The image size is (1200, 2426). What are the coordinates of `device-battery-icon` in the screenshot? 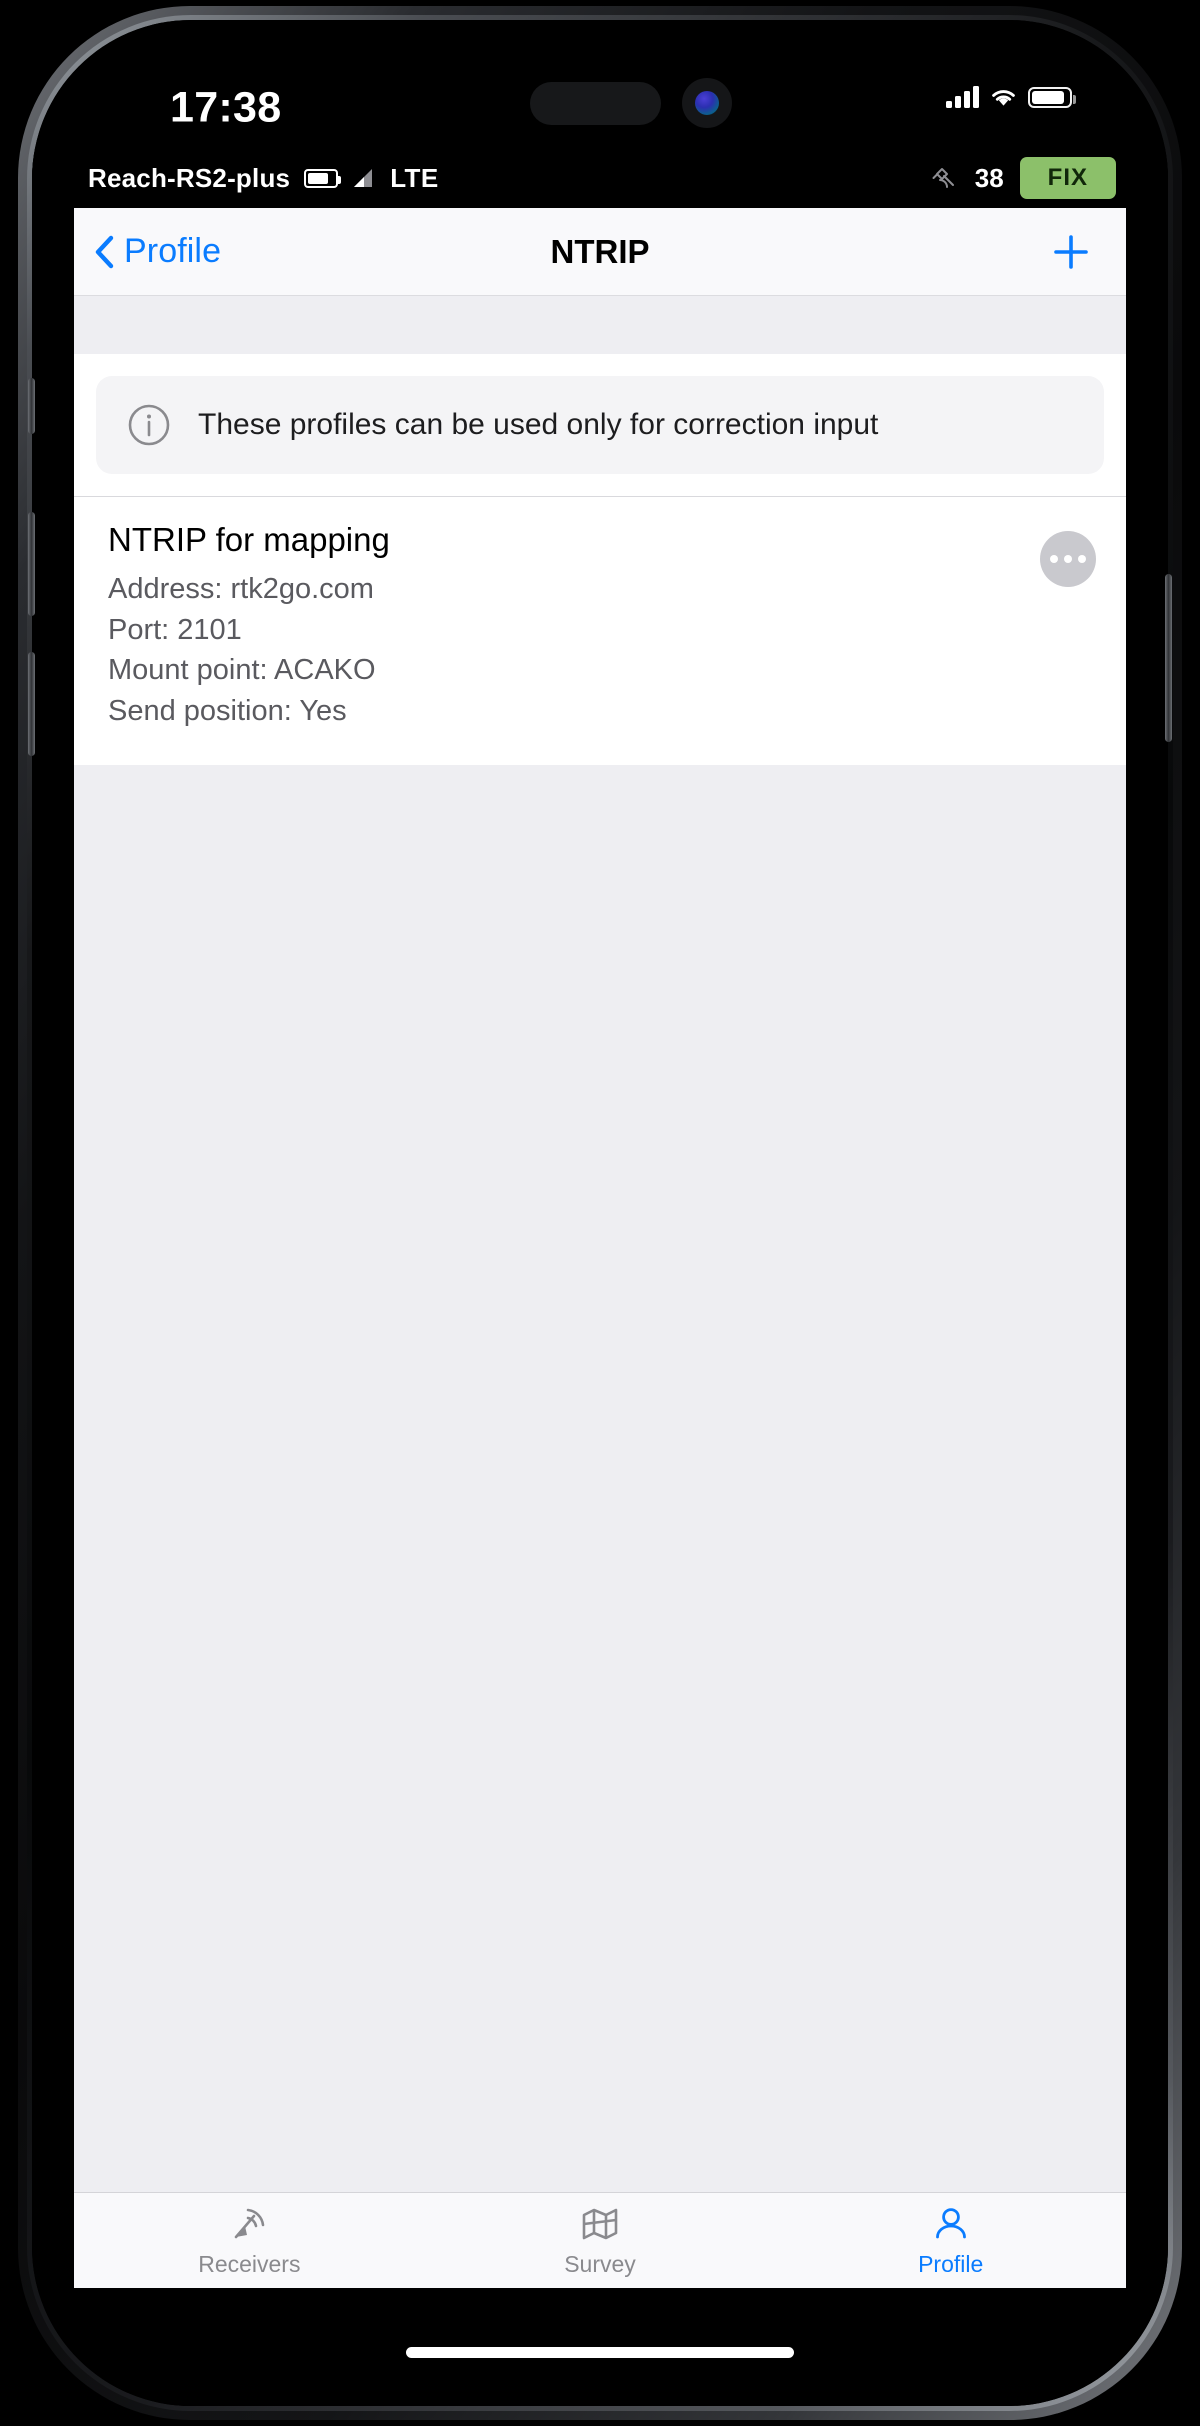 It's located at (323, 178).